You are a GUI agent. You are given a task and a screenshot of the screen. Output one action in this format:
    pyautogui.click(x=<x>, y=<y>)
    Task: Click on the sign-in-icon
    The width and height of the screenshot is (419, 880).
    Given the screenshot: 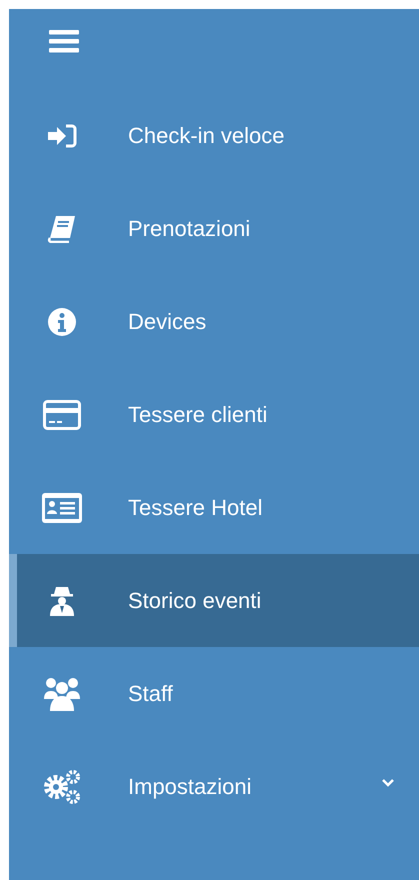 What is the action you would take?
    pyautogui.click(x=62, y=136)
    